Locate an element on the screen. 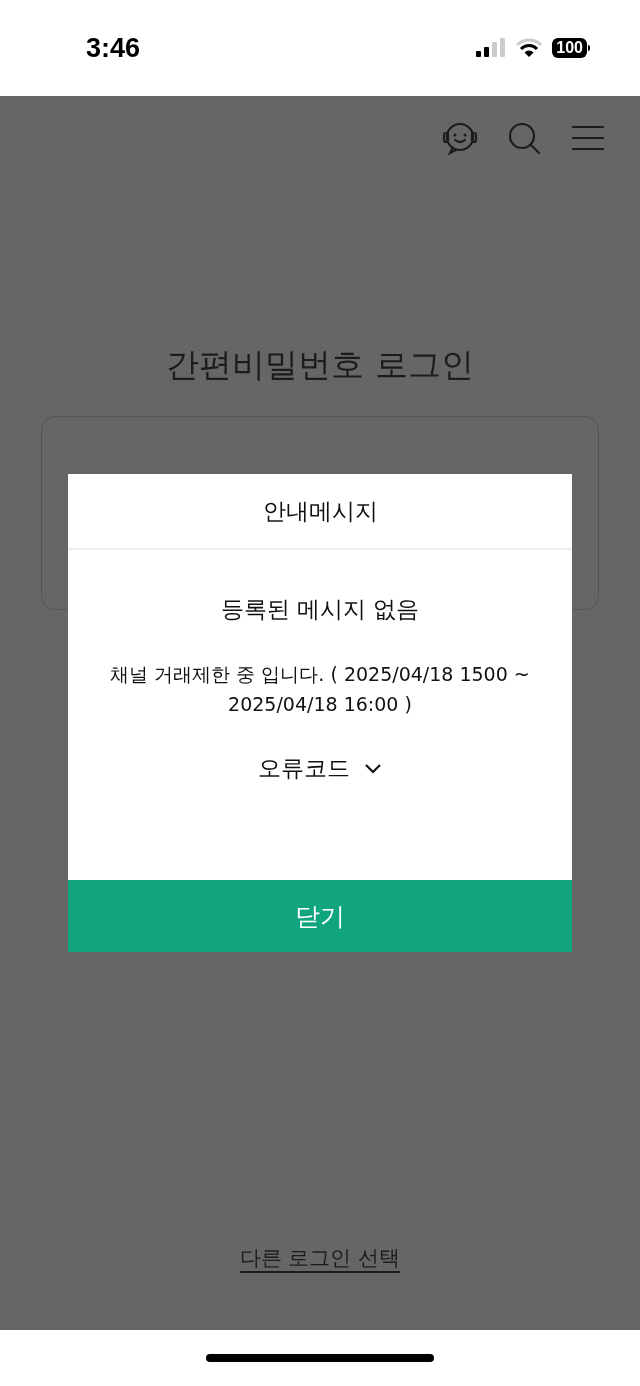 The width and height of the screenshot is (640, 1386). error-code-toggle: 오류코드 is located at coordinates (320, 768).